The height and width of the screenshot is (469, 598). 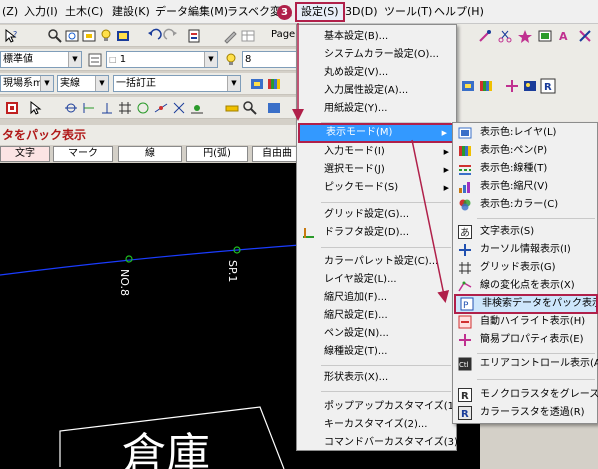 I want to click on display-pen-icon, so click(x=486, y=86).